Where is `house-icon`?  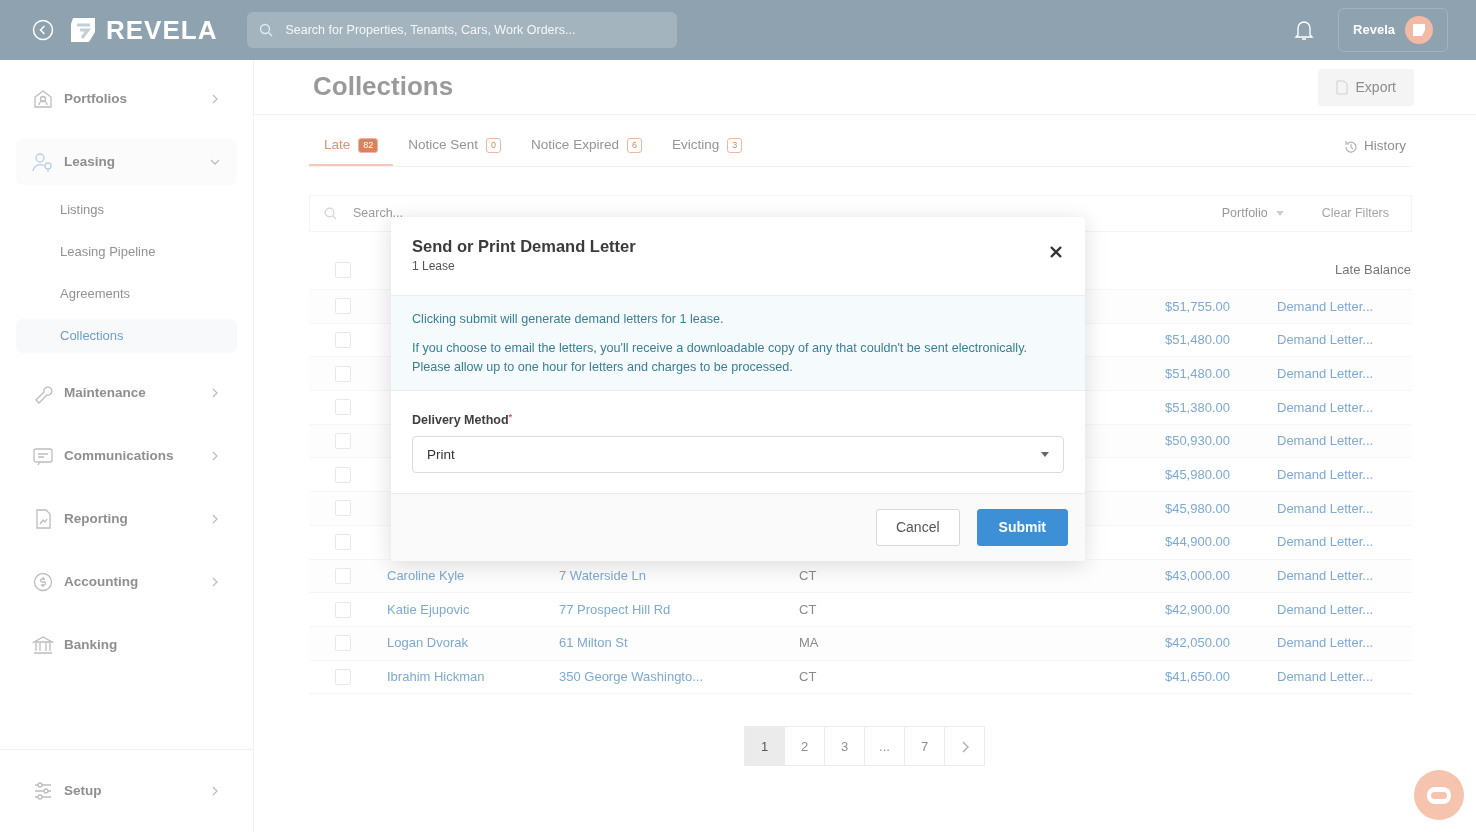 house-icon is located at coordinates (43, 99).